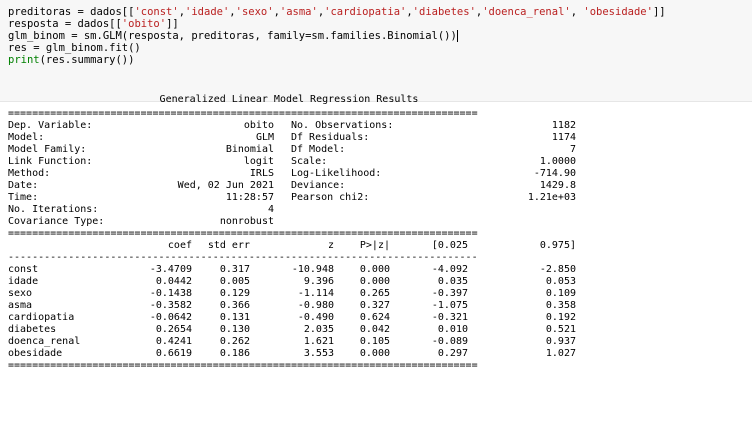 The width and height of the screenshot is (752, 421). What do you see at coordinates (551, 197) in the screenshot?
I see `info-value: 1.21e+03` at bounding box center [551, 197].